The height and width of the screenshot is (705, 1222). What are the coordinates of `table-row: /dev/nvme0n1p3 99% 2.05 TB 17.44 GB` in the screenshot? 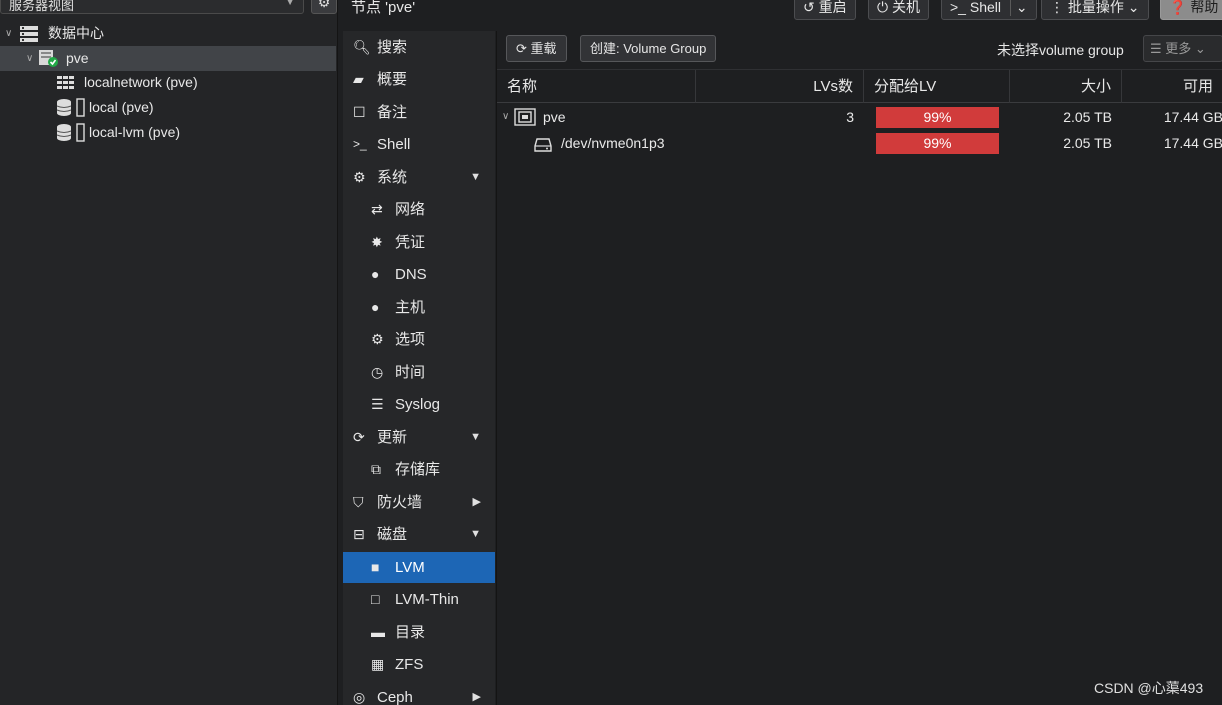 It's located at (859, 143).